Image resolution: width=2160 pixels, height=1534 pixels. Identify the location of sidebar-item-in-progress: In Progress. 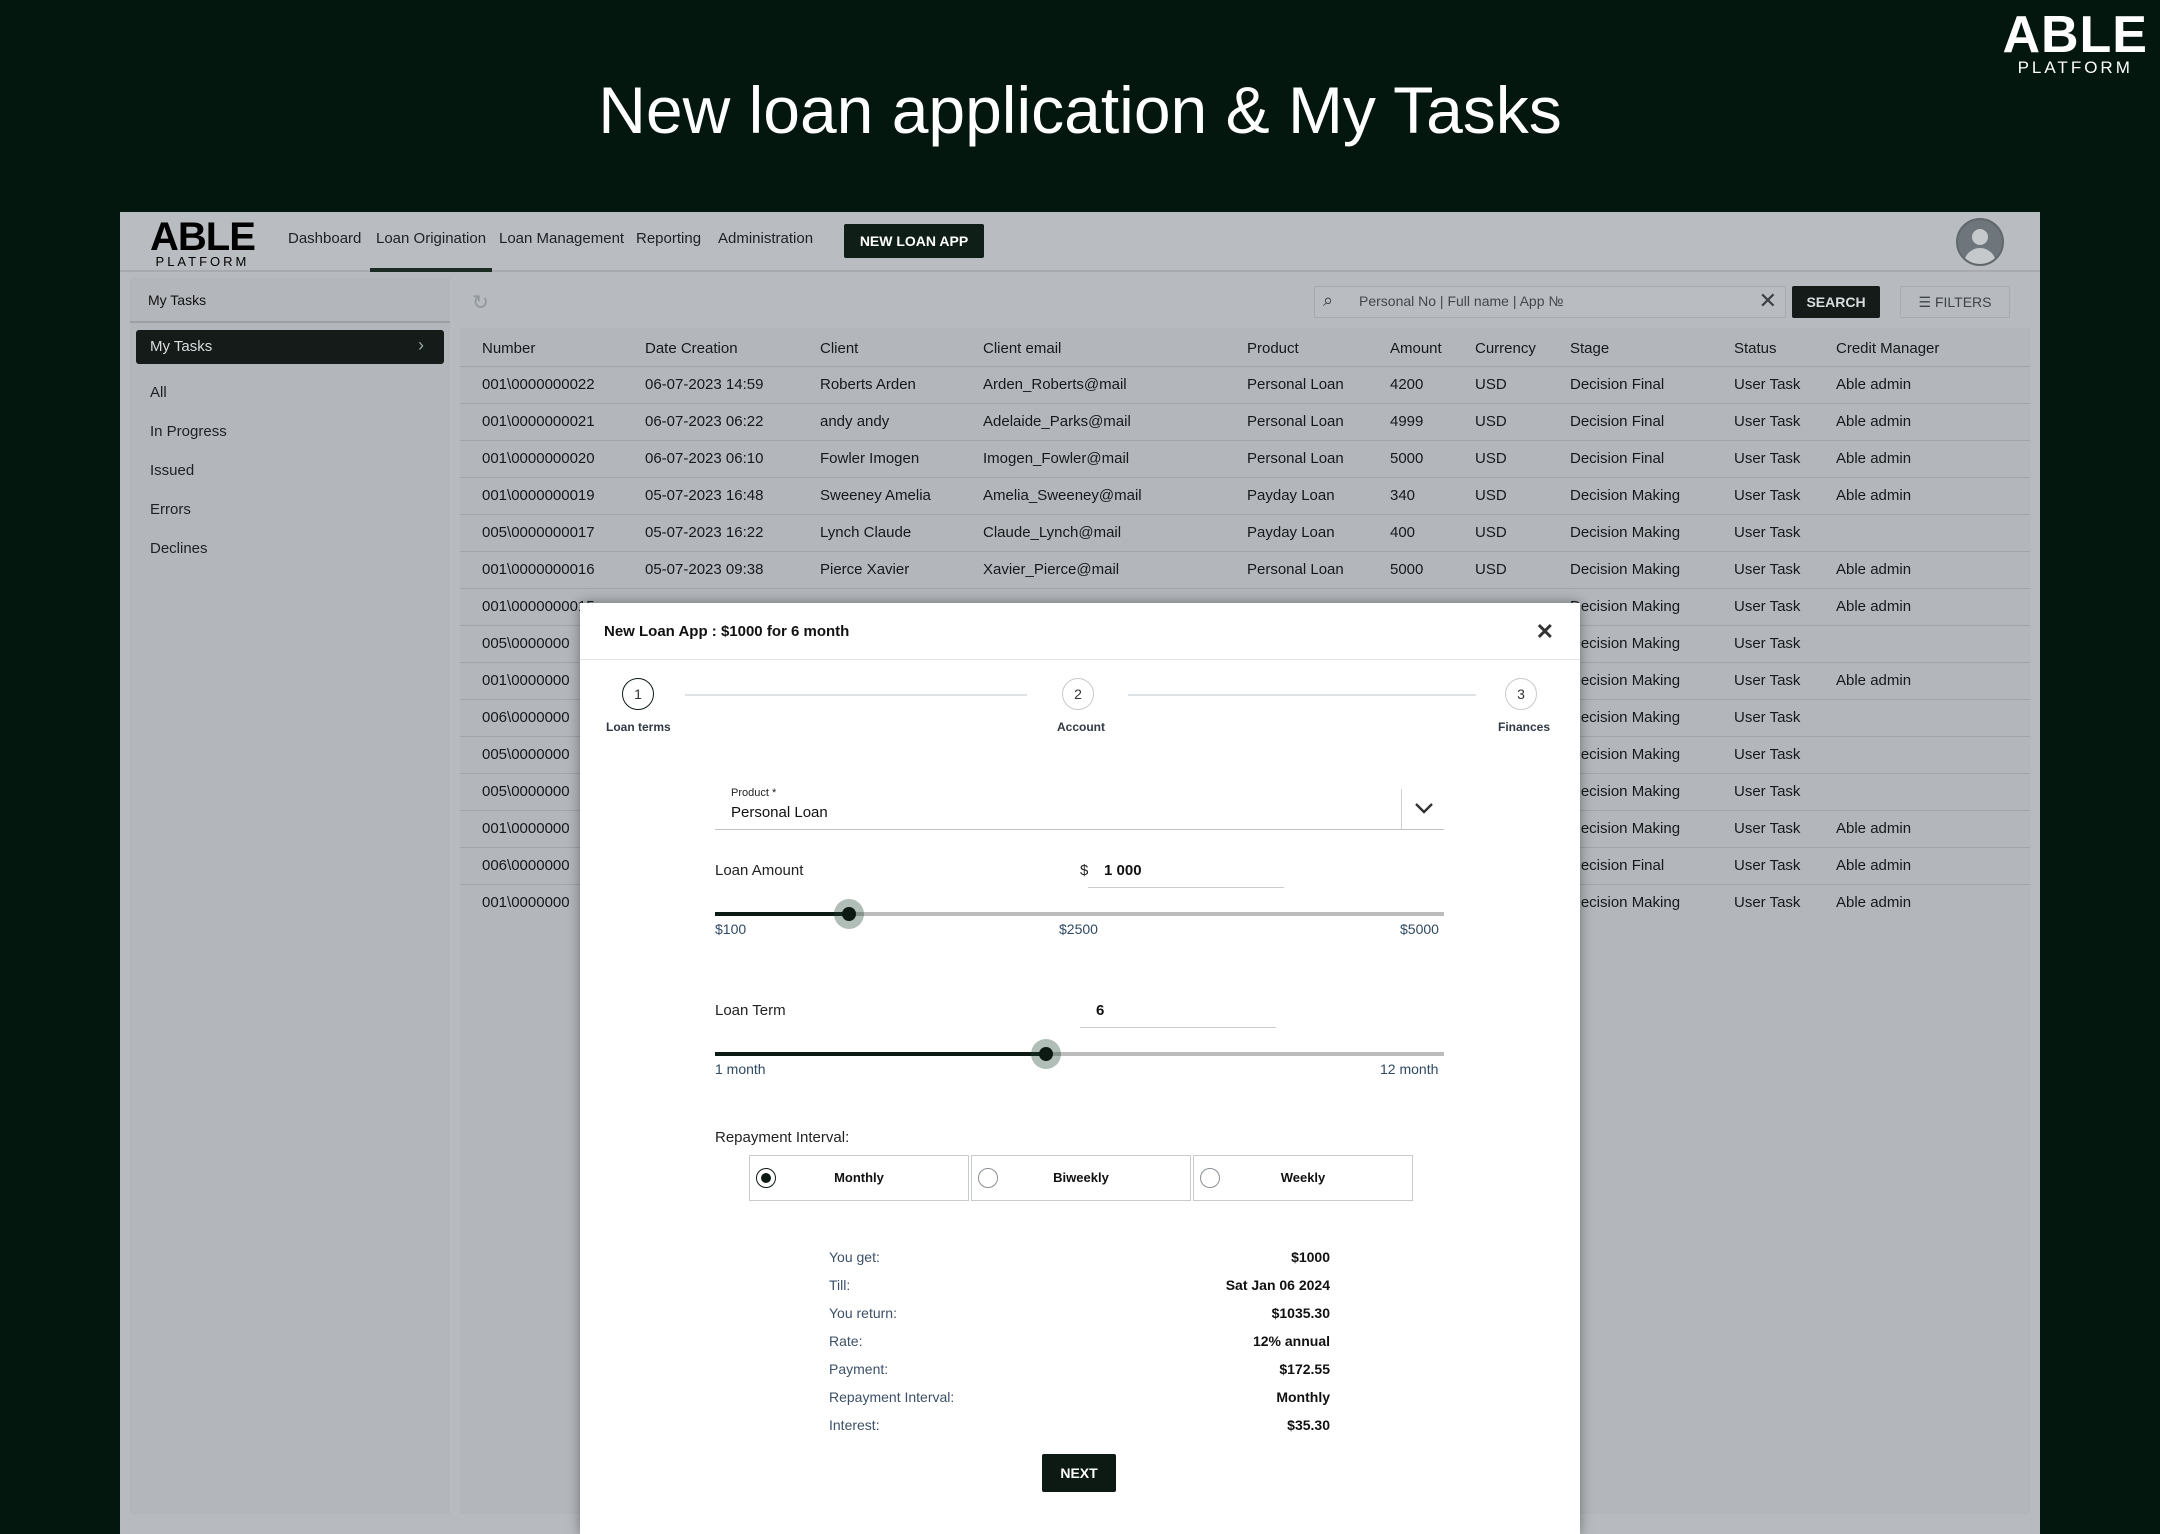
(188, 431).